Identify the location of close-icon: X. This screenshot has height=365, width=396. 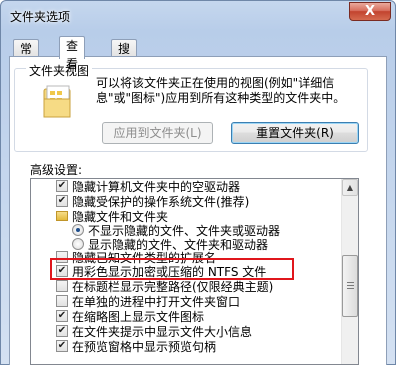
(370, 11).